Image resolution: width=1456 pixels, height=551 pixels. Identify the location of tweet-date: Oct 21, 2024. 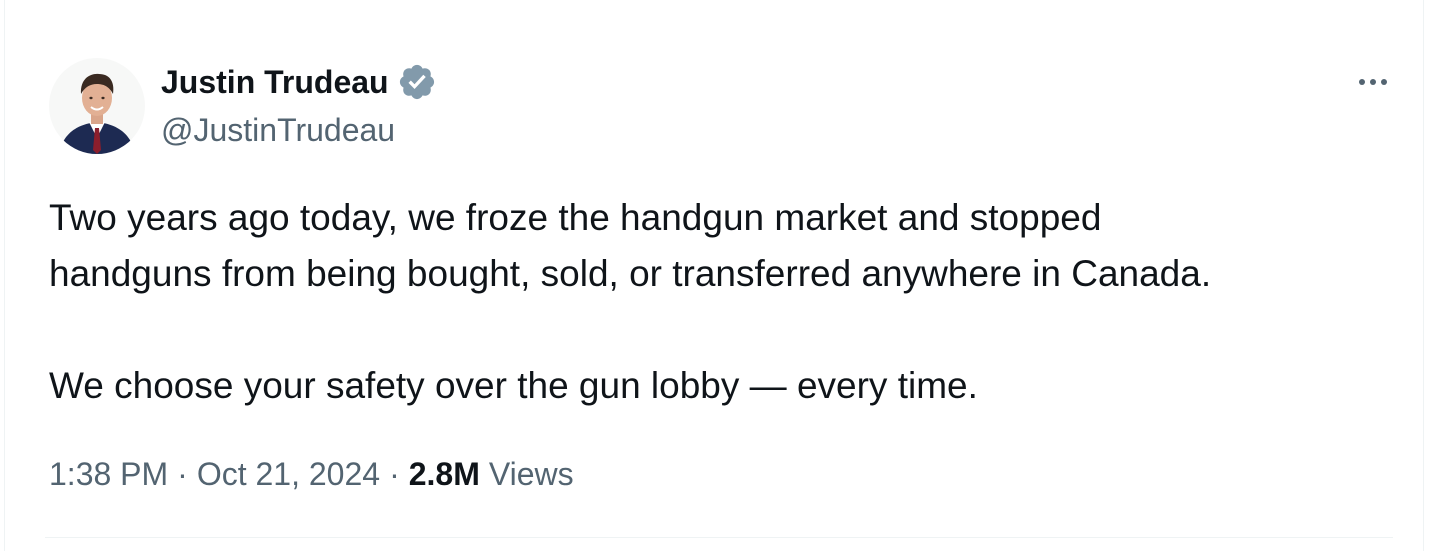
(288, 474).